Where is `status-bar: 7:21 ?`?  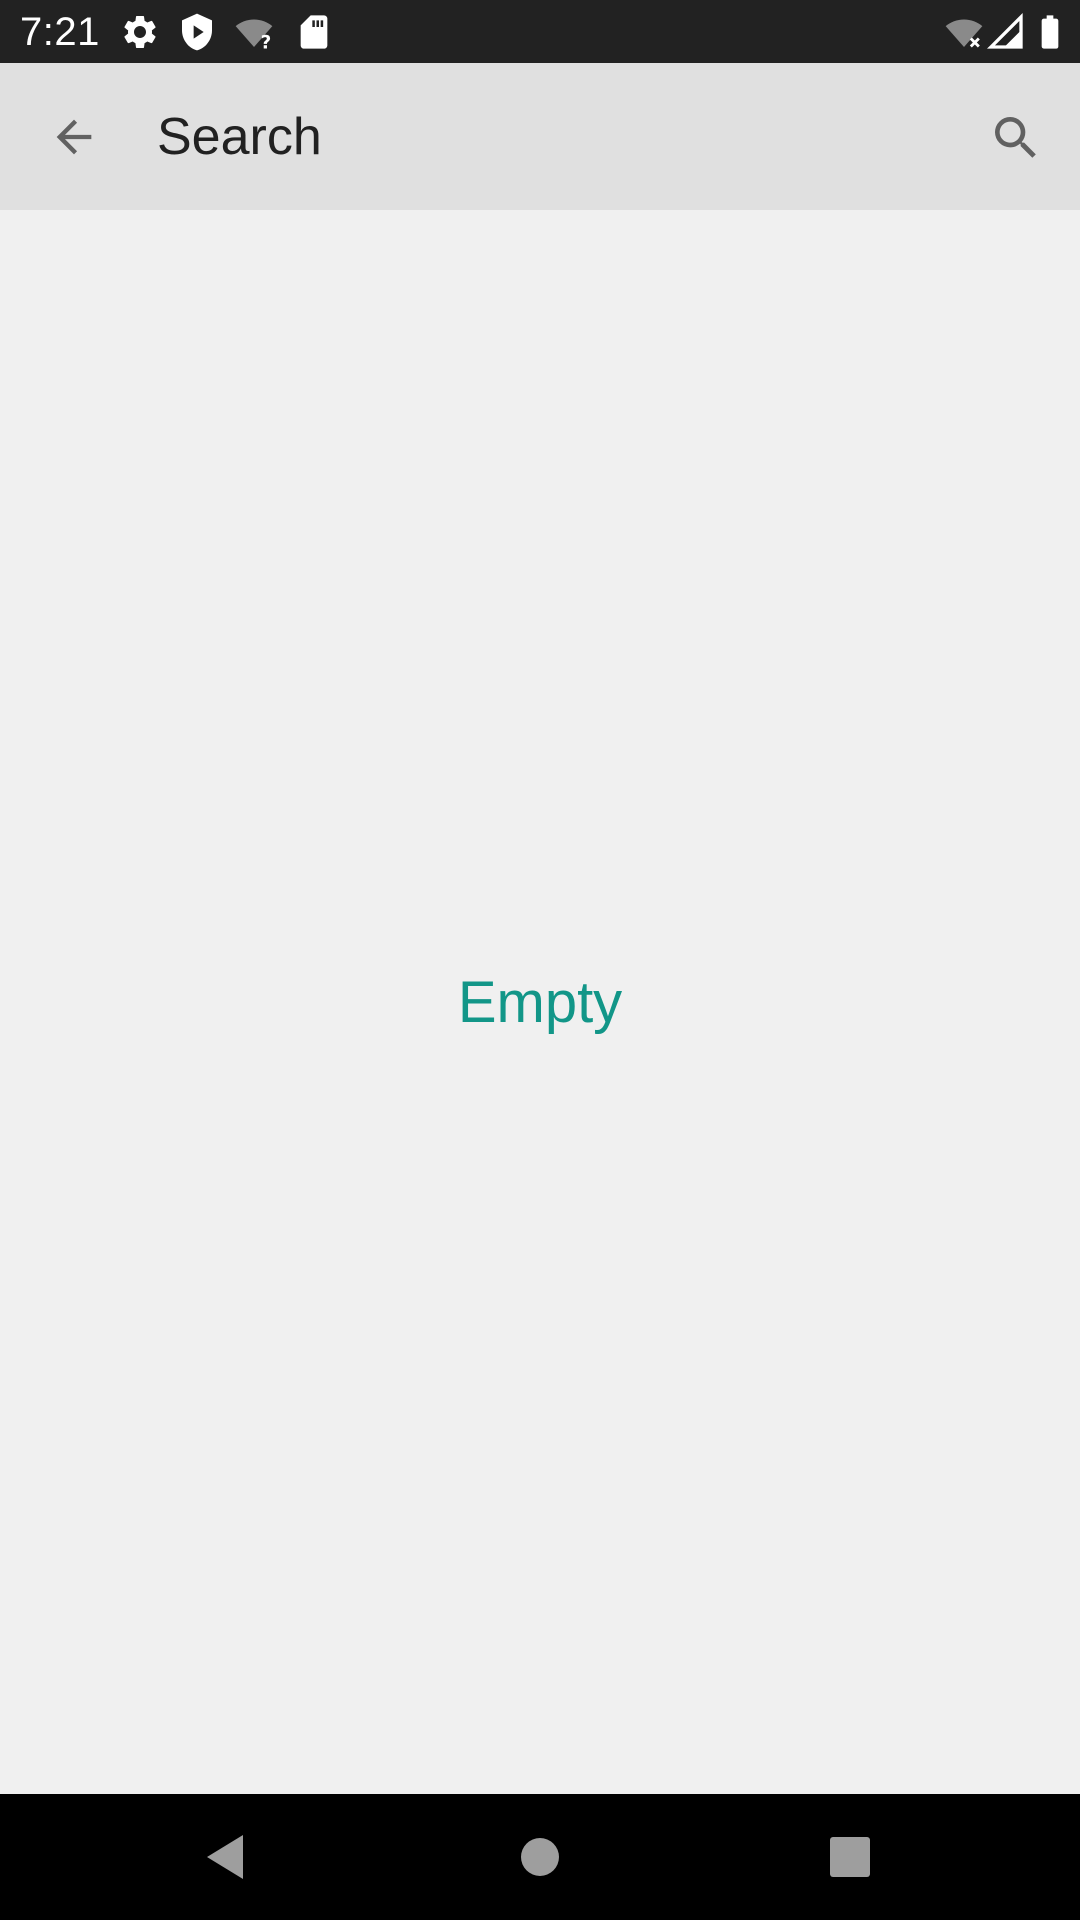 status-bar: 7:21 ? is located at coordinates (540, 31).